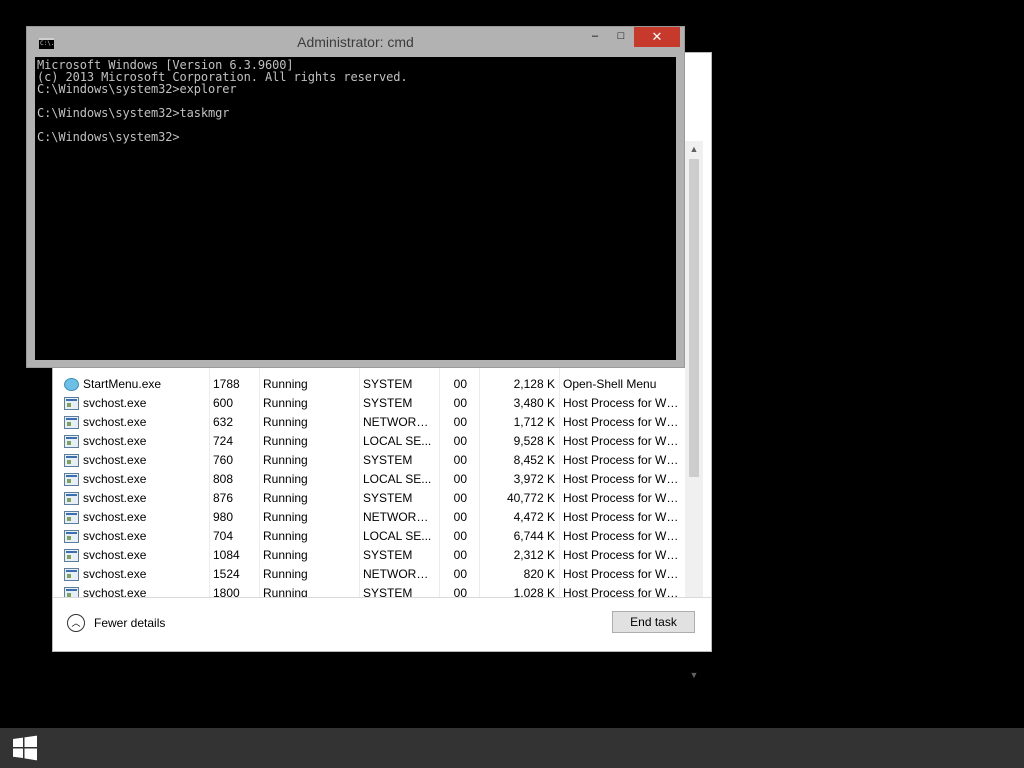  I want to click on process-memory: 1,712 K, so click(534, 422).